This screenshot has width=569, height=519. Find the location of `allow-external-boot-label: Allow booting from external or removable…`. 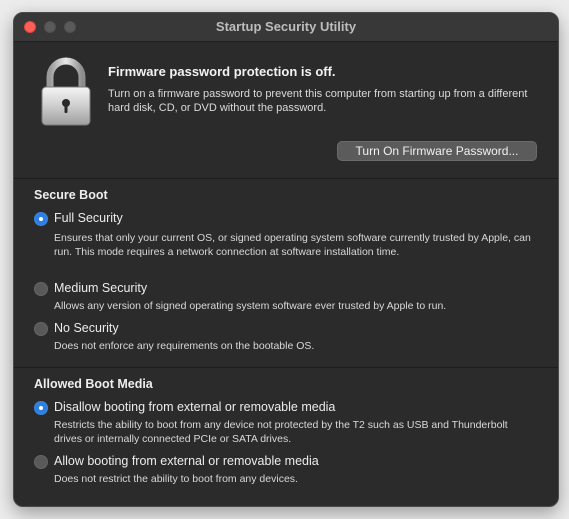

allow-external-boot-label: Allow booting from external or removable… is located at coordinates (186, 461).